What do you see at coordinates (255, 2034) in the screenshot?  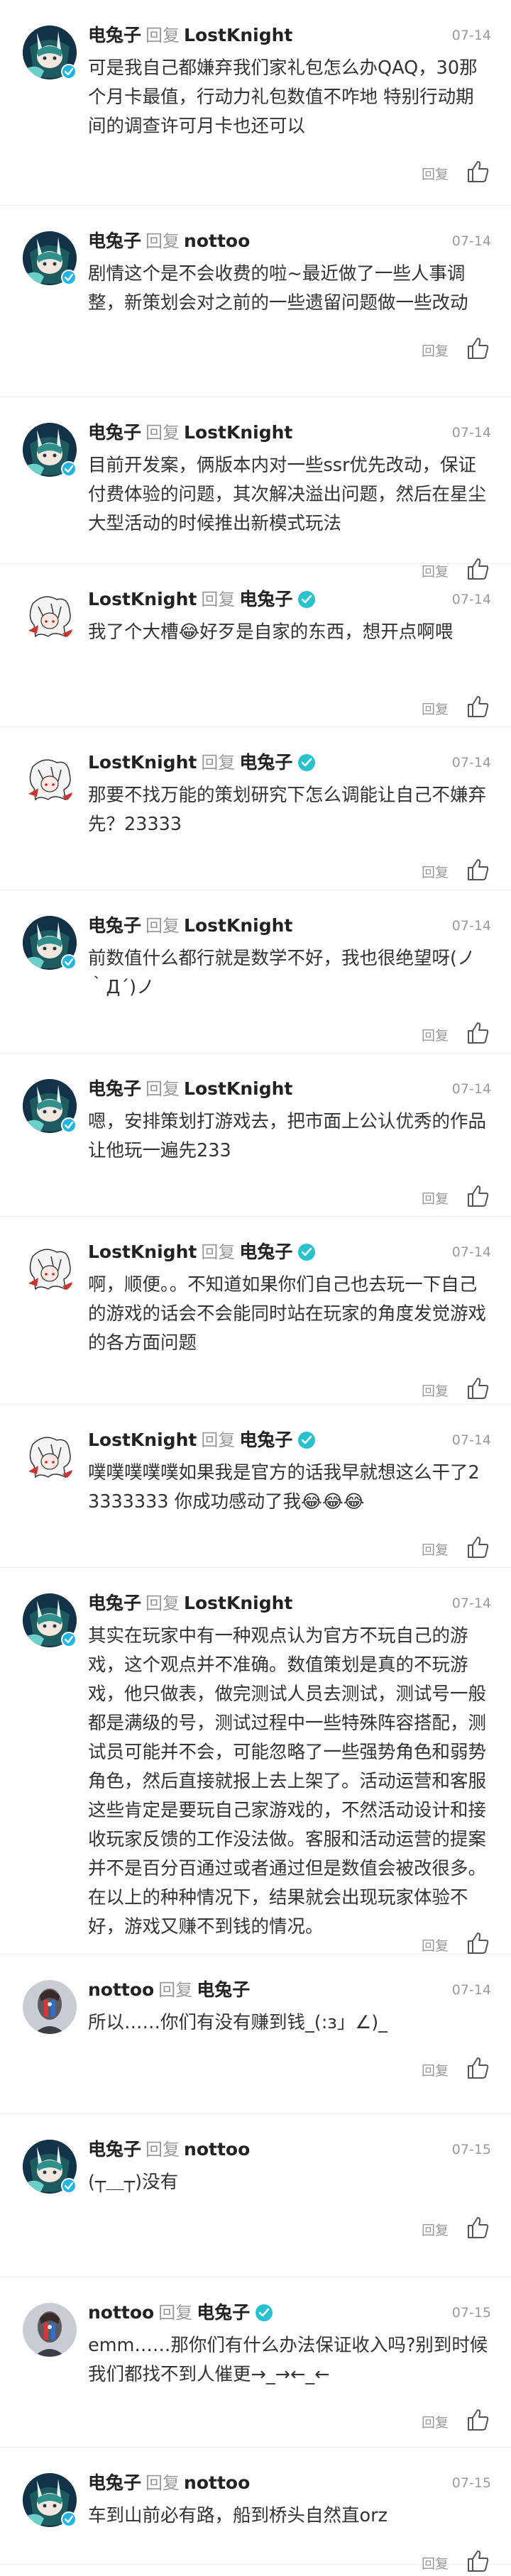 I see `comment-item: nottoo 回复 电兔子 07-14 所以……你们有没有赚到钱_(:з」∠)_ 回复` at bounding box center [255, 2034].